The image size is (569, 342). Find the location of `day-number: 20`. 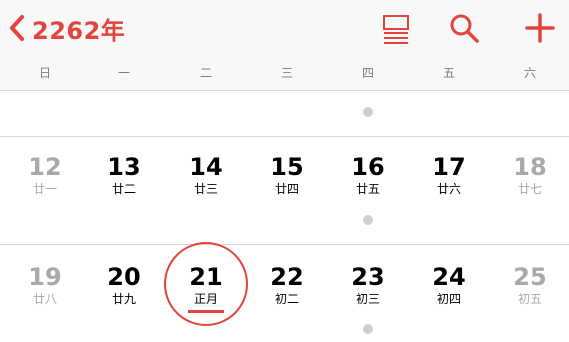

day-number: 20 is located at coordinates (124, 277).